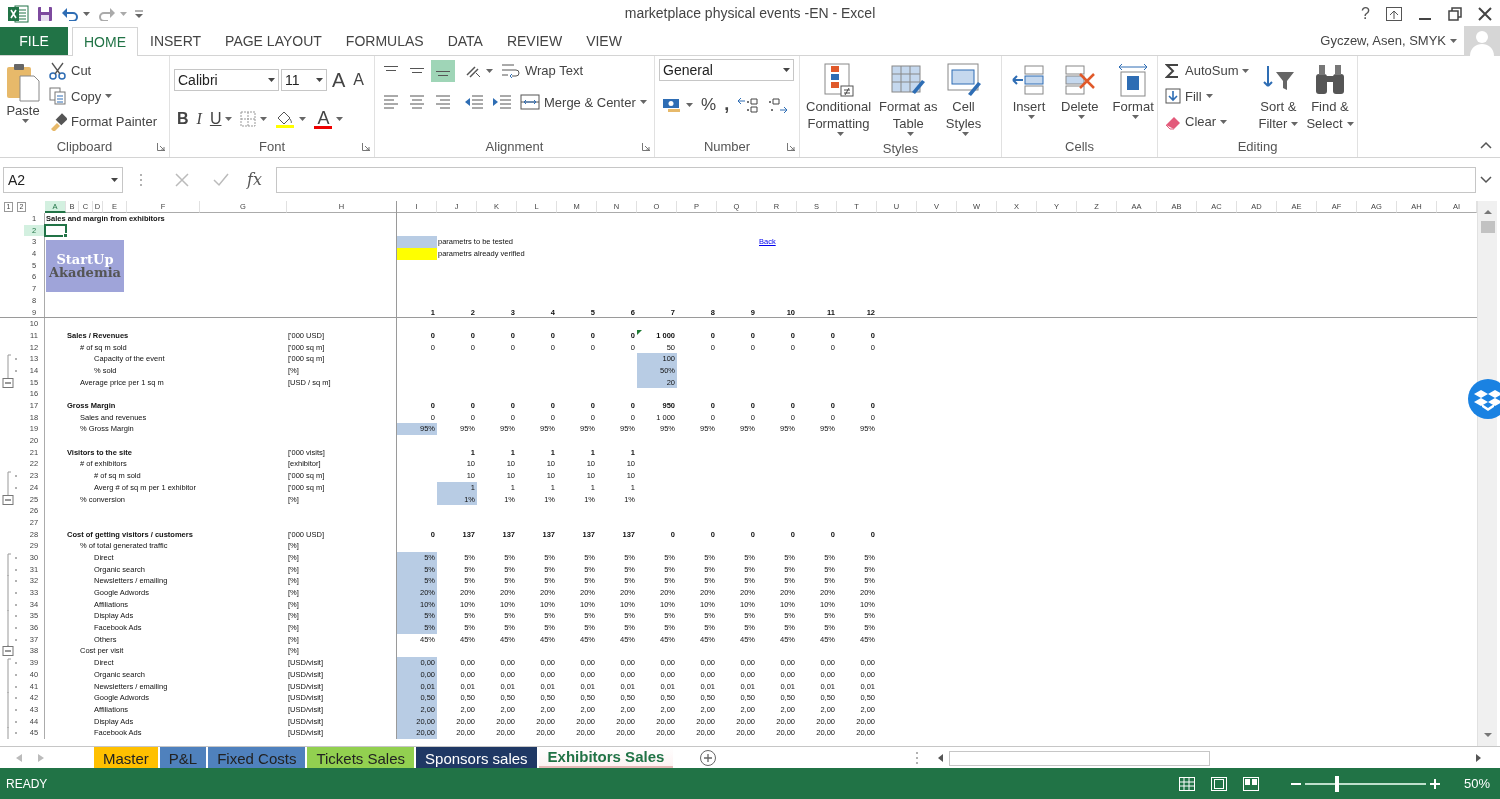 This screenshot has width=1500, height=799. Describe the element at coordinates (443, 70) in the screenshot. I see `align-bottom-button` at that location.